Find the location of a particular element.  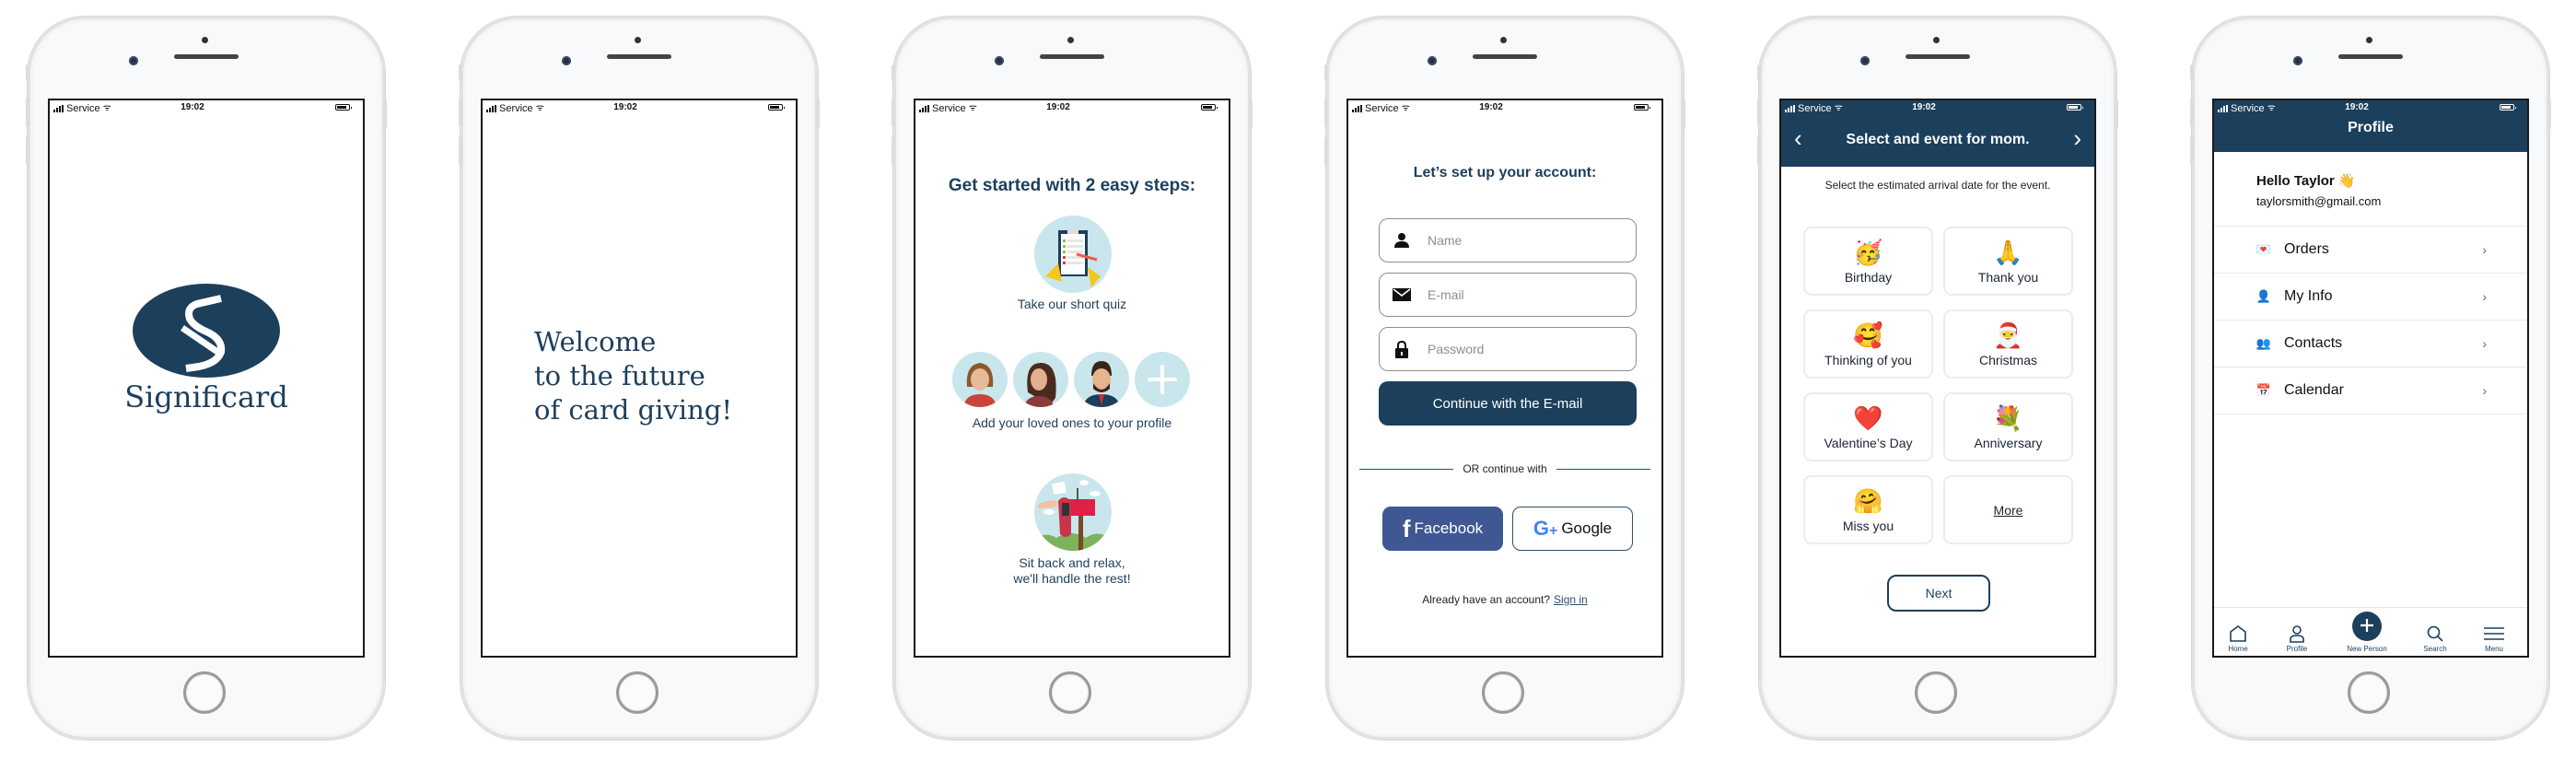

logo-s-icon is located at coordinates (203, 333).